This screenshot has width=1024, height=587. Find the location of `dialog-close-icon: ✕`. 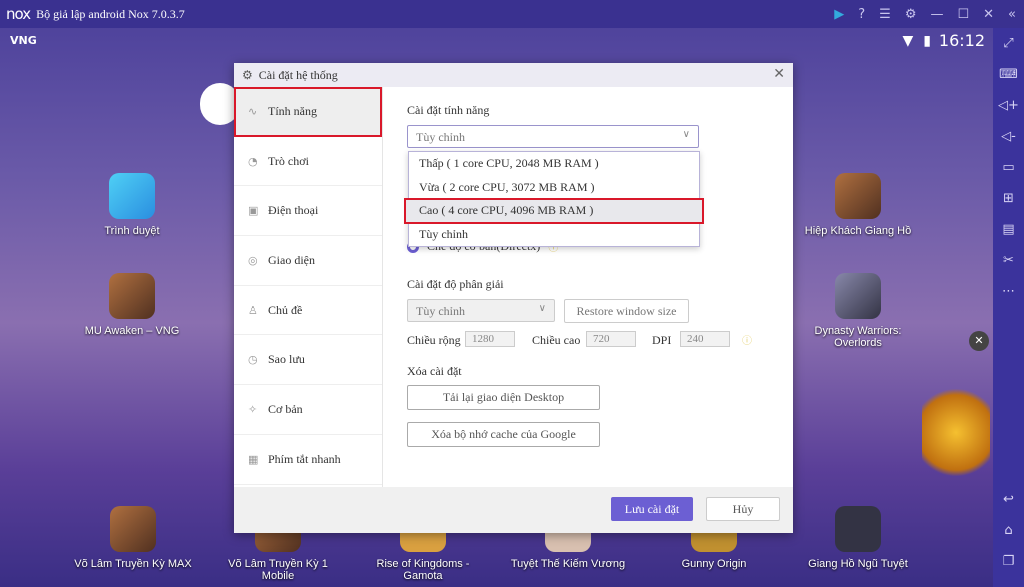

dialog-close-icon: ✕ is located at coordinates (779, 74).